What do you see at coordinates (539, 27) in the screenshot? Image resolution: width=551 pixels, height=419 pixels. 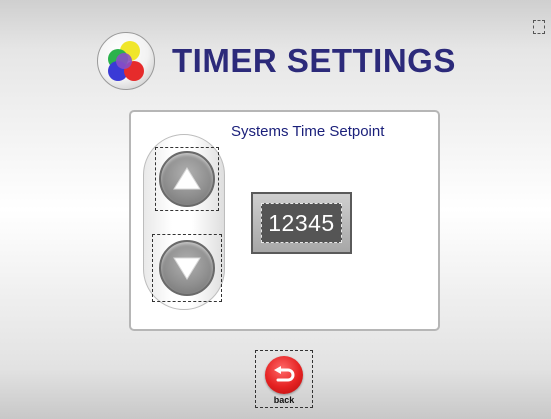 I see `corner-marker` at bounding box center [539, 27].